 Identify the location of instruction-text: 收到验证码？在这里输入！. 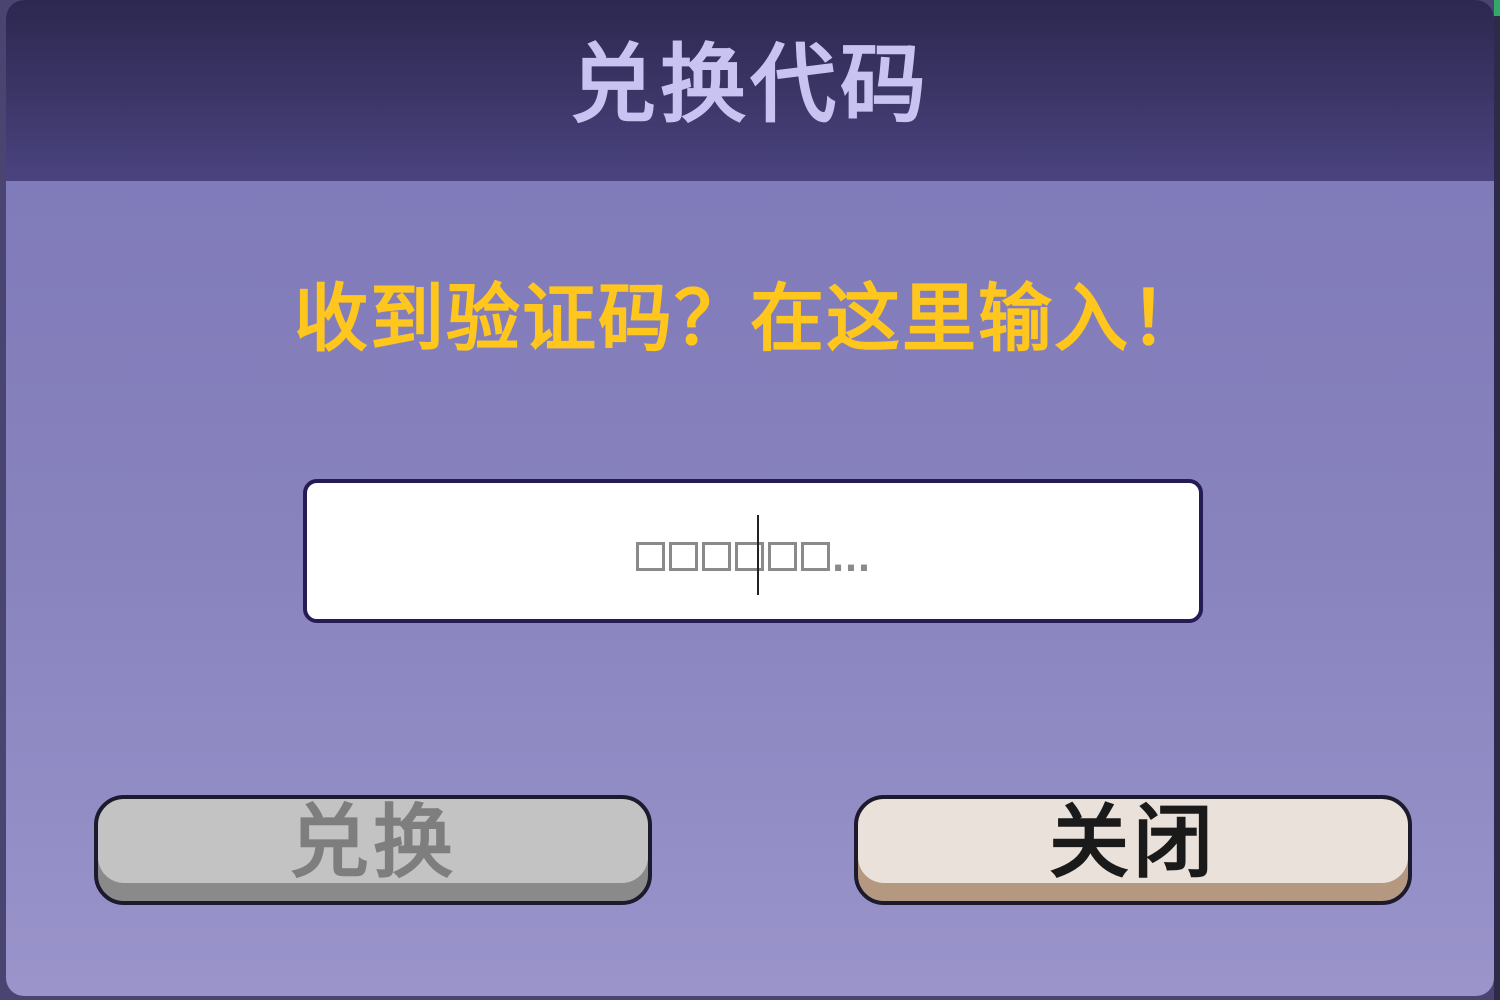
(750, 319).